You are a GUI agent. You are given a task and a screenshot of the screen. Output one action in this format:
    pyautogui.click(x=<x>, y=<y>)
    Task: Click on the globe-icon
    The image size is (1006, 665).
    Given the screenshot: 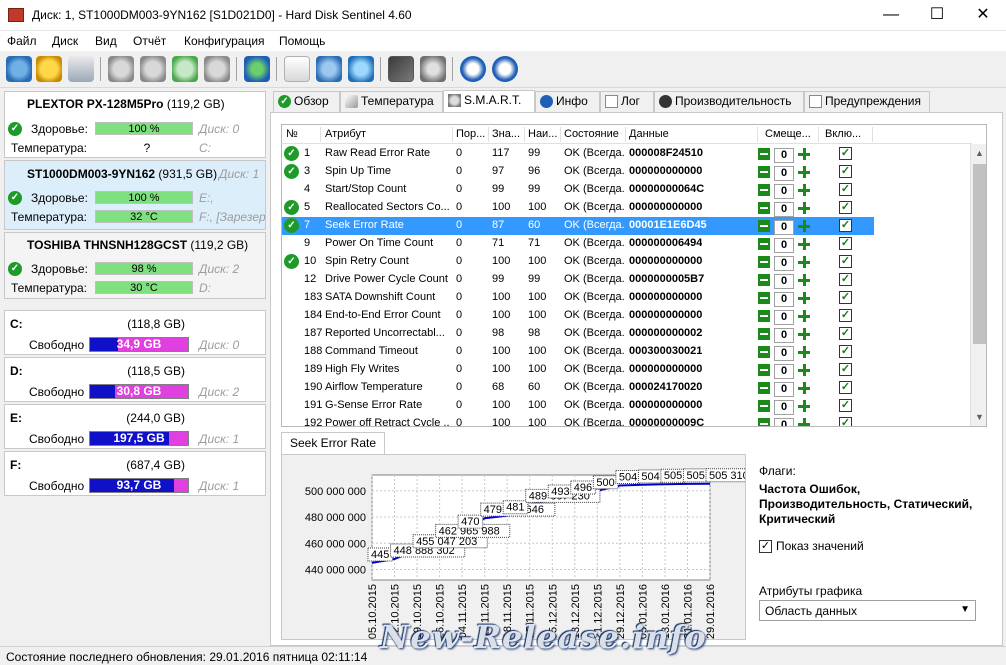 What is the action you would take?
    pyautogui.click(x=257, y=69)
    